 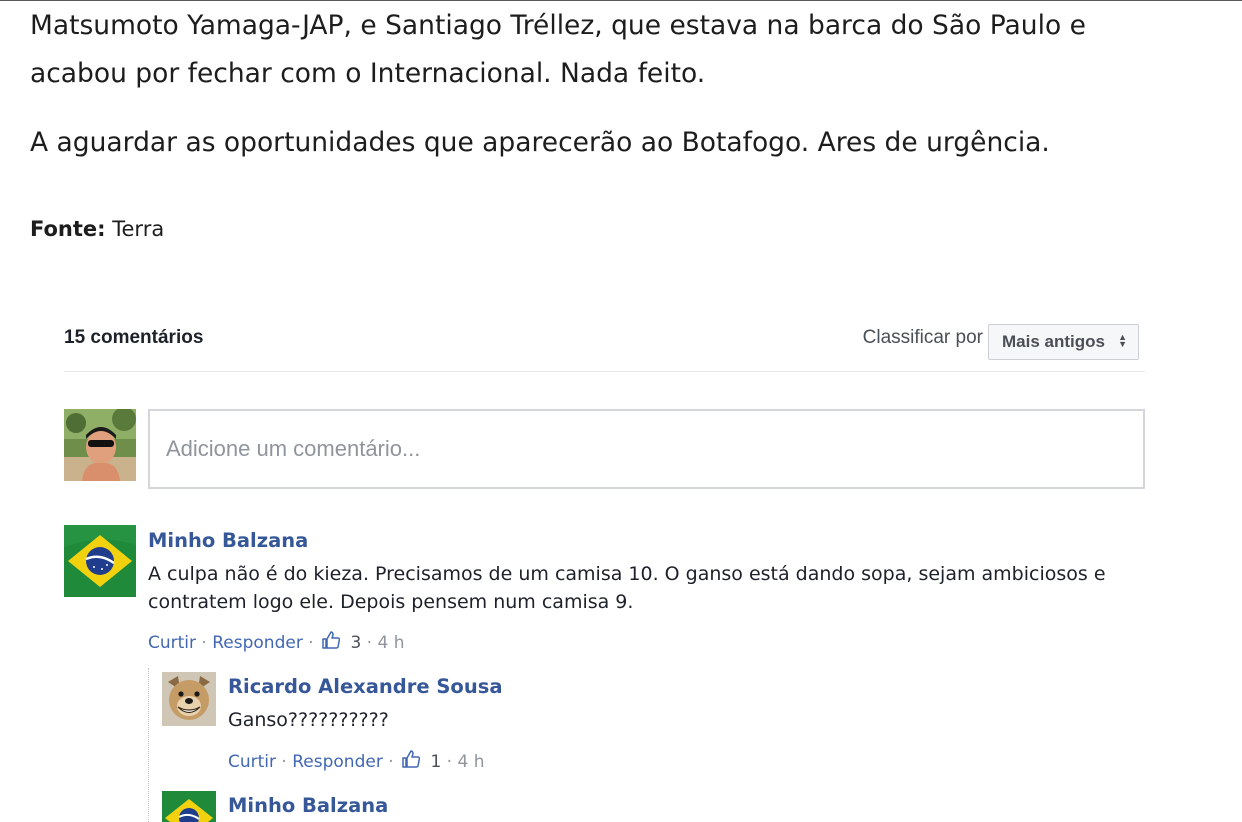 I want to click on comment-count: 15 comentários, so click(x=134, y=337).